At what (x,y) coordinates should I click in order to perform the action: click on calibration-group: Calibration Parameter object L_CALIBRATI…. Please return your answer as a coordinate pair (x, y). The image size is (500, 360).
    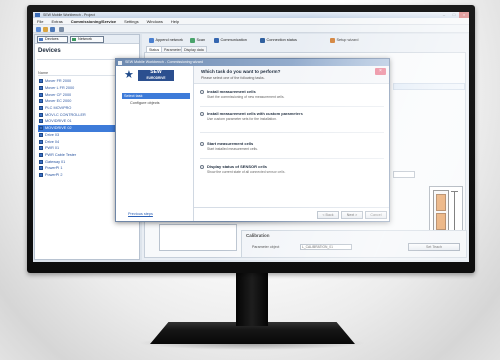
    Looking at the image, I should click on (354, 244).